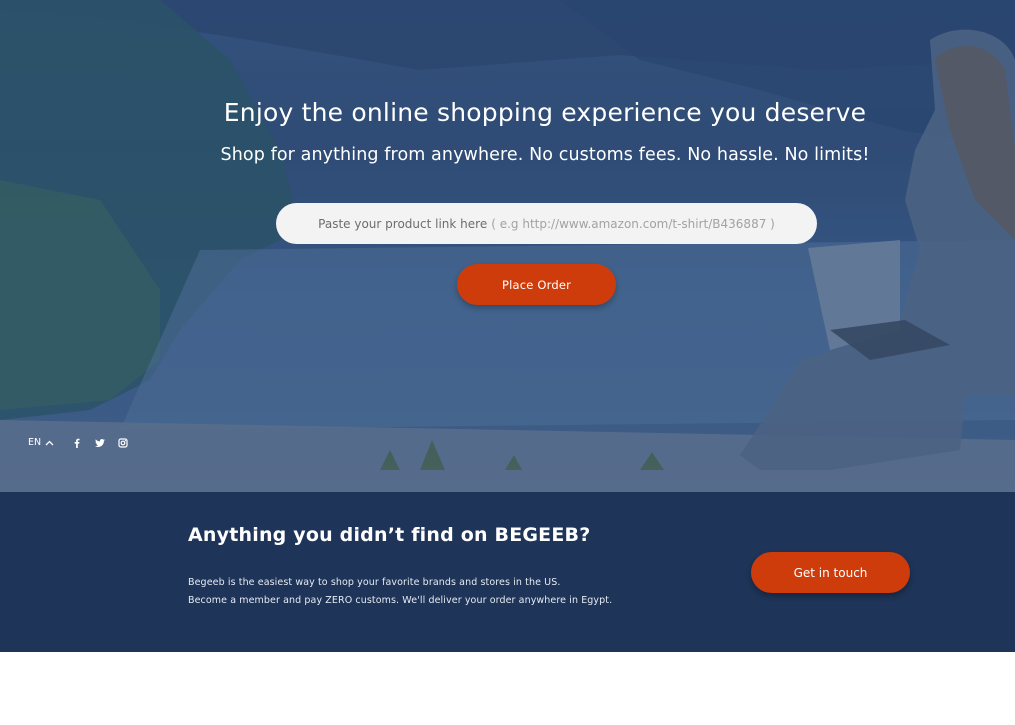 The width and height of the screenshot is (1015, 725). What do you see at coordinates (830, 572) in the screenshot?
I see `get-in-touch-button: Get in touch` at bounding box center [830, 572].